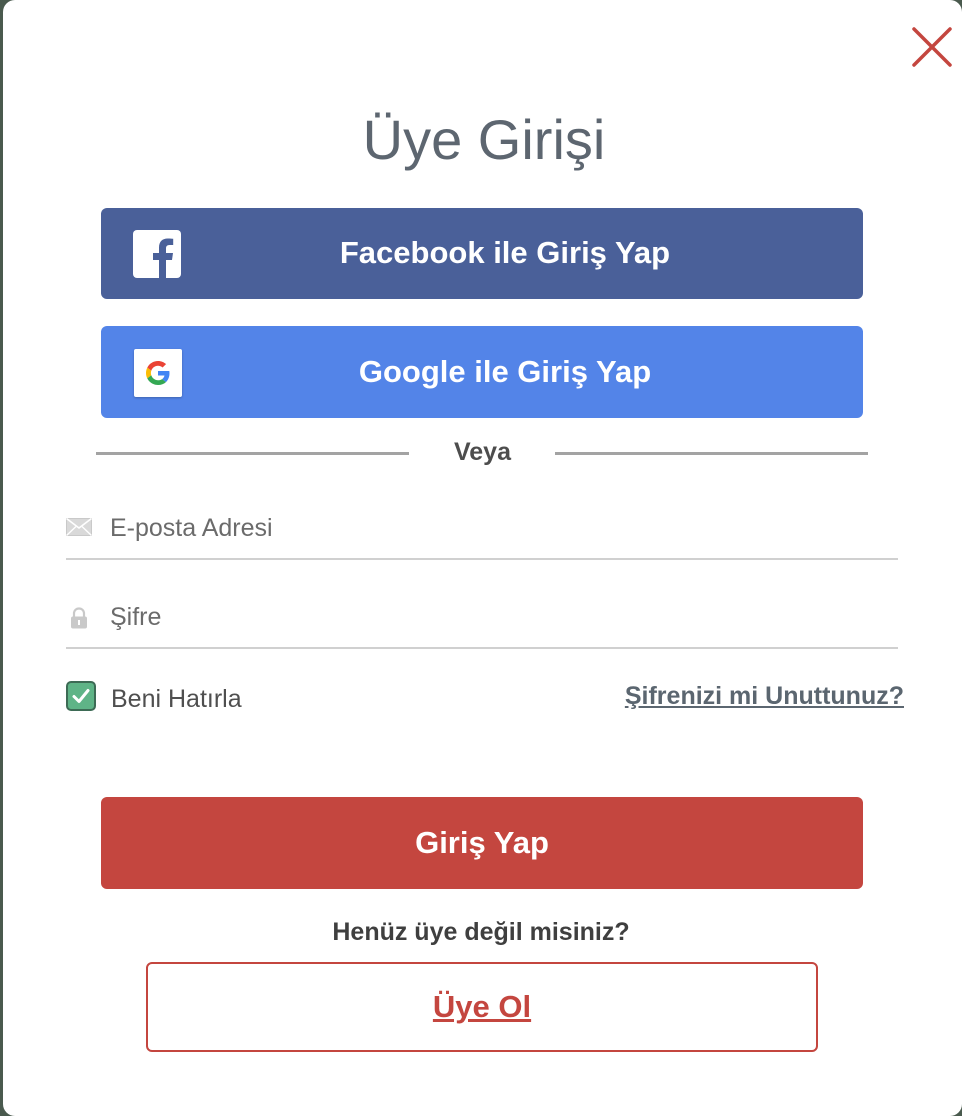 This screenshot has width=962, height=1116. Describe the element at coordinates (482, 1007) in the screenshot. I see `signup-button: Üye Ol` at that location.